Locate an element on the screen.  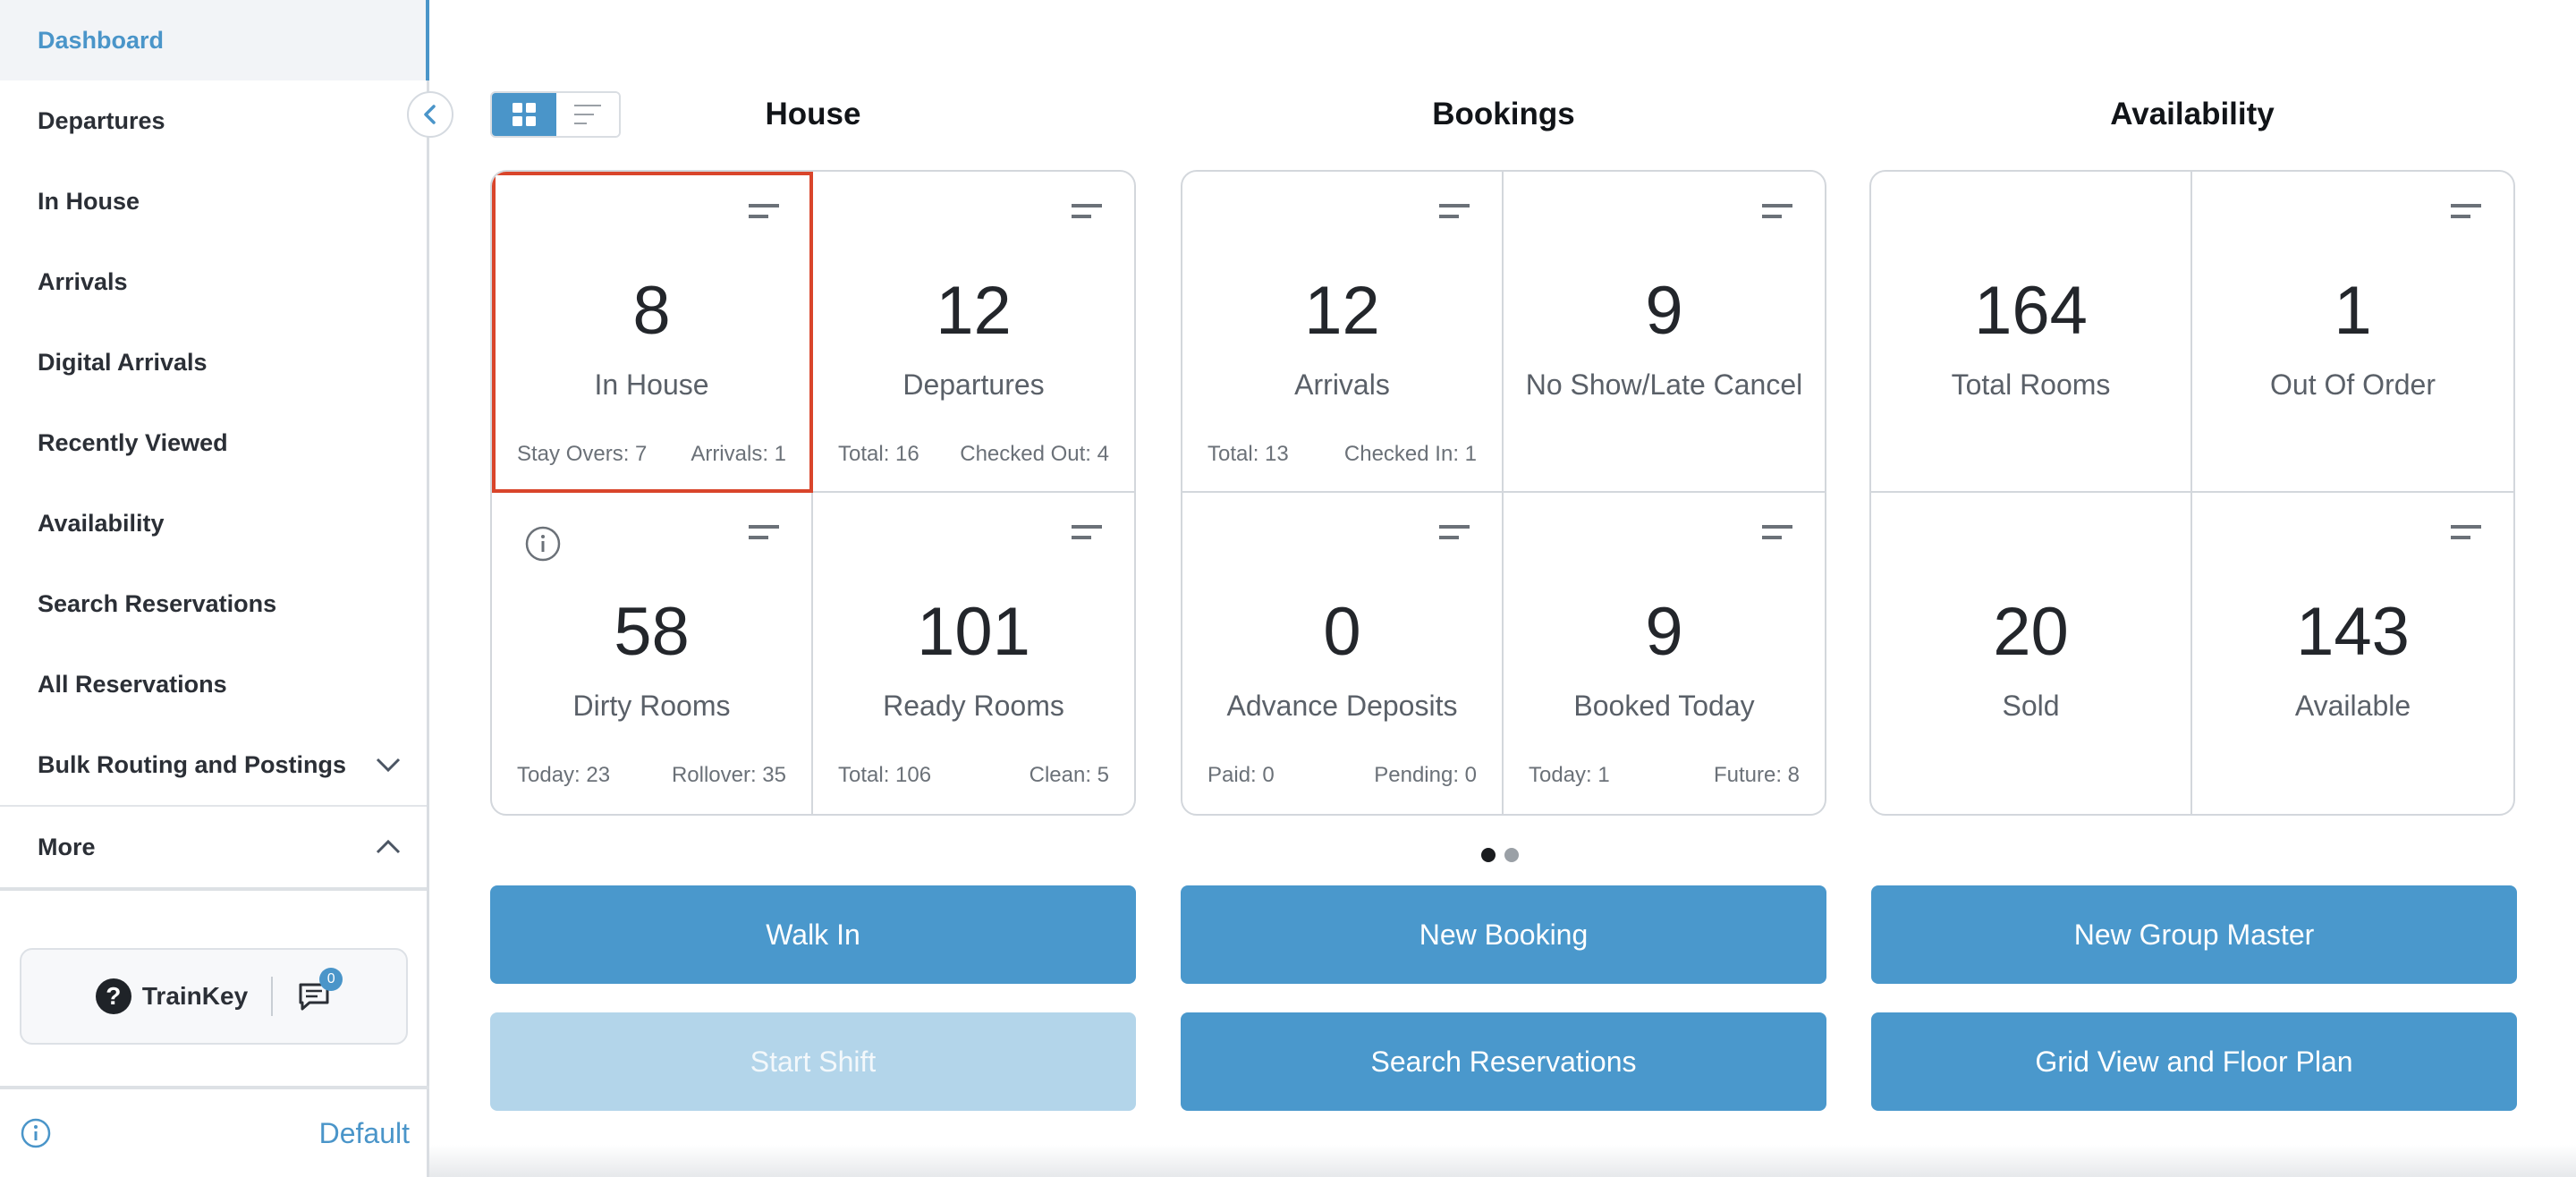
walk-in-button: Walk In is located at coordinates (813, 934).